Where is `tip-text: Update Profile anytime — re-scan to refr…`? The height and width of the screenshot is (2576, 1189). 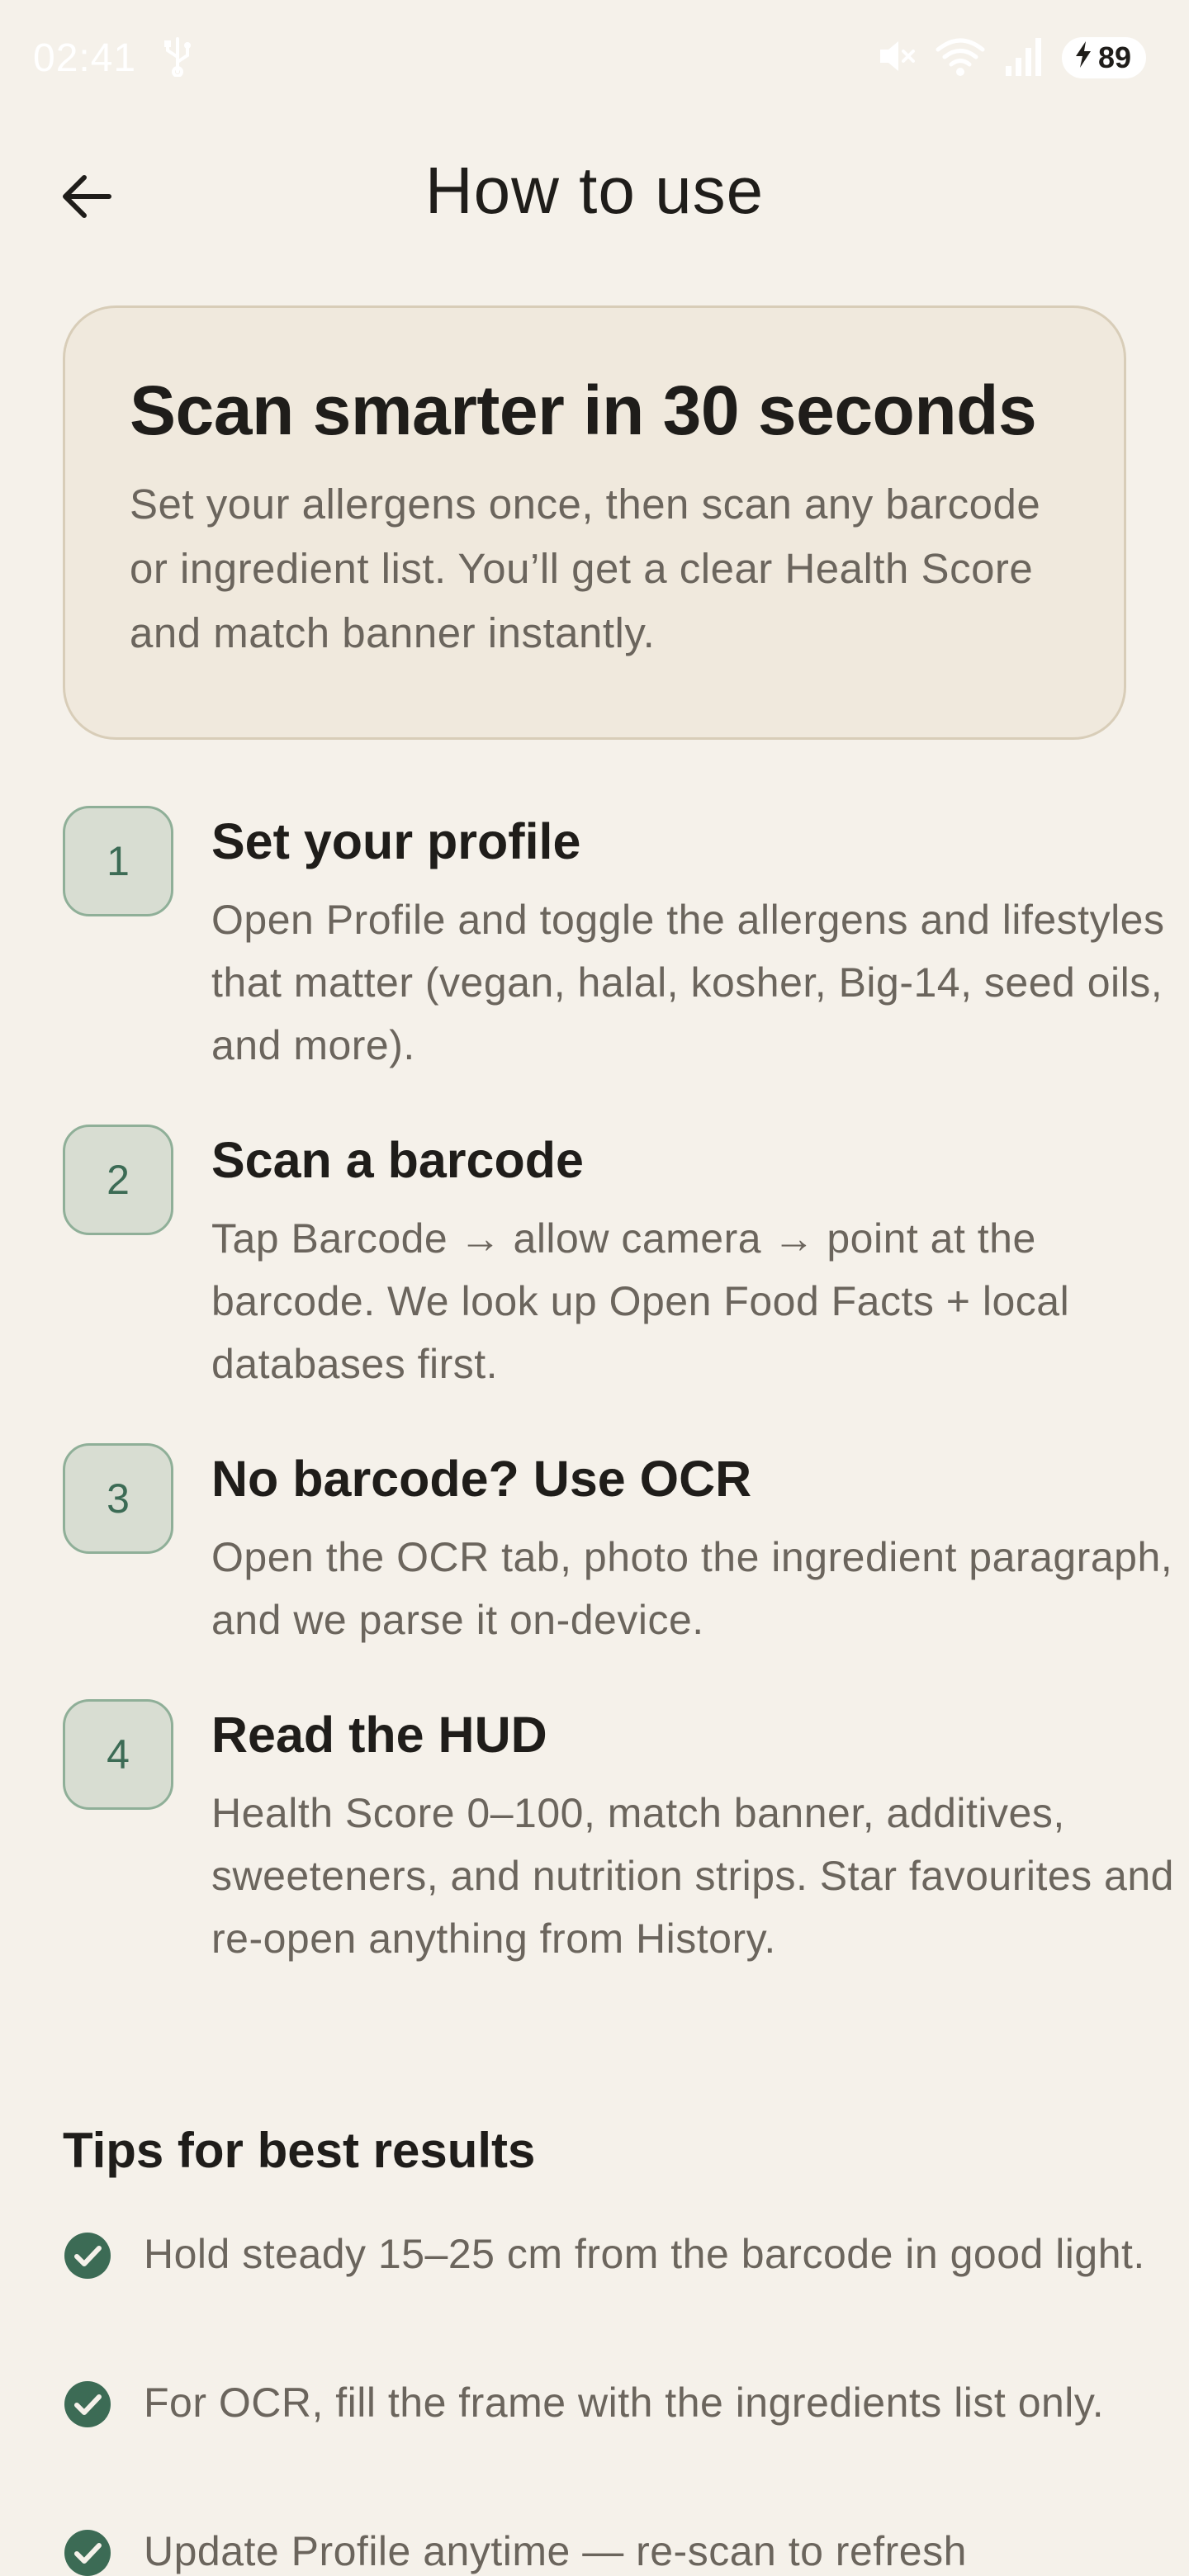 tip-text: Update Profile anytime — re-scan to refr… is located at coordinates (555, 2551).